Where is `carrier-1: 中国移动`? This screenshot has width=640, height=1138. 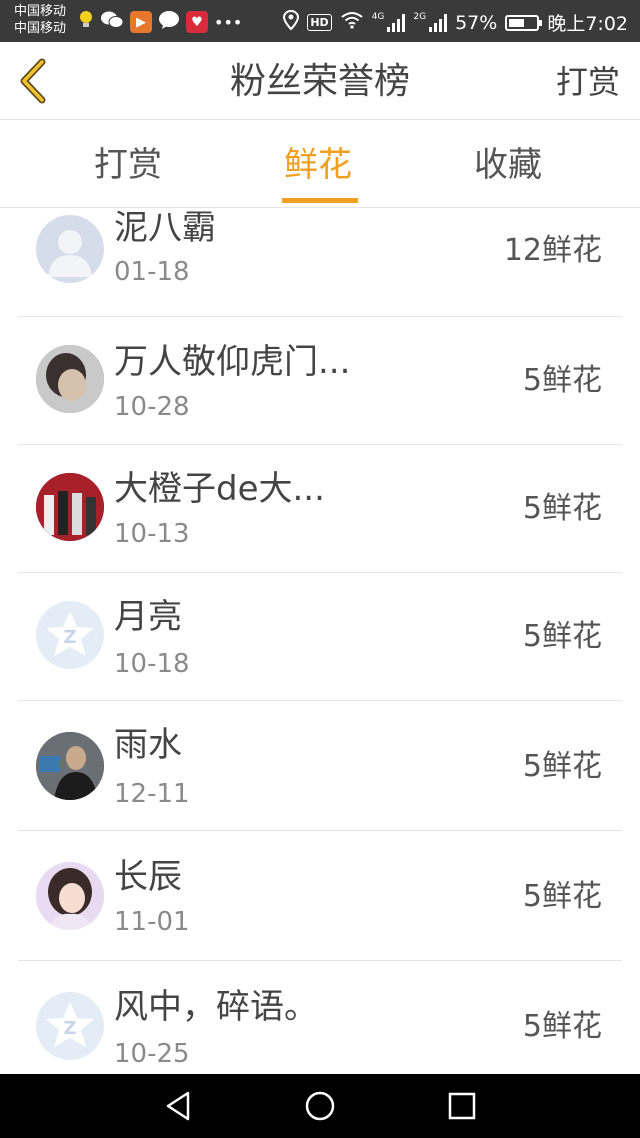
carrier-1: 中国移动 is located at coordinates (40, 11).